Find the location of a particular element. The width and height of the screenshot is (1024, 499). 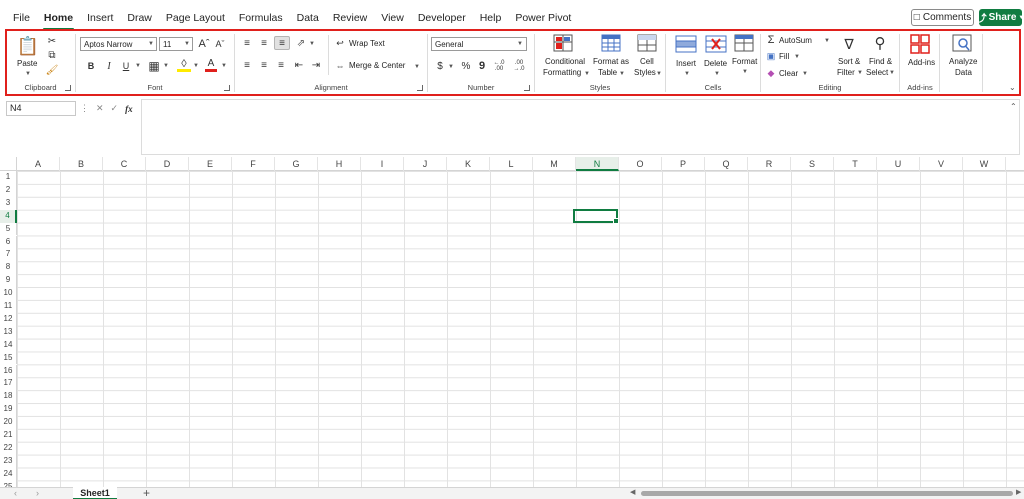

addins-button: Add-ins is located at coordinates (921, 62).